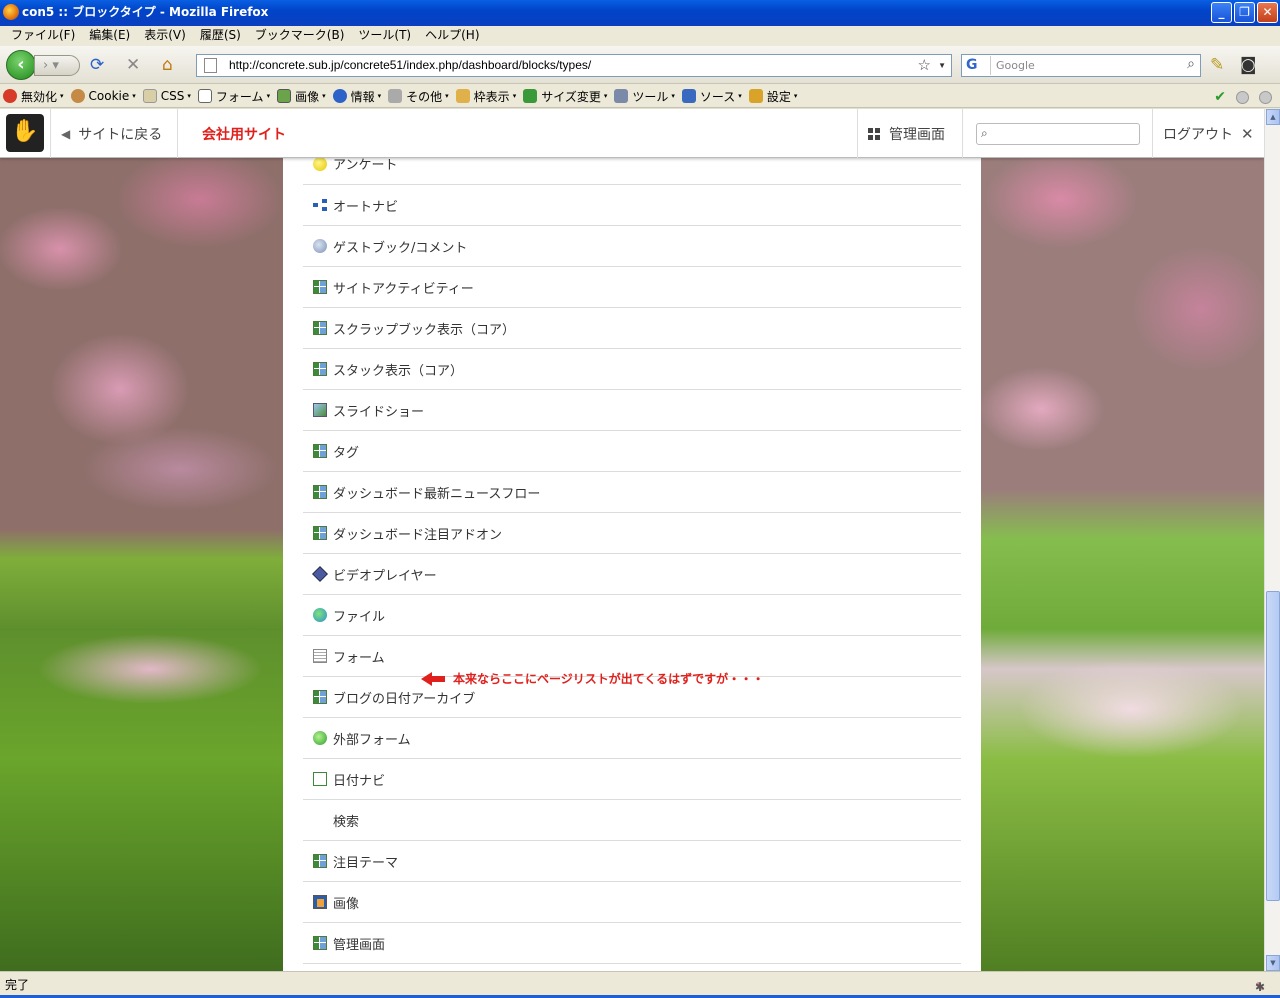  Describe the element at coordinates (1058, 134) in the screenshot. I see `cms-search-input: ⌕` at that location.